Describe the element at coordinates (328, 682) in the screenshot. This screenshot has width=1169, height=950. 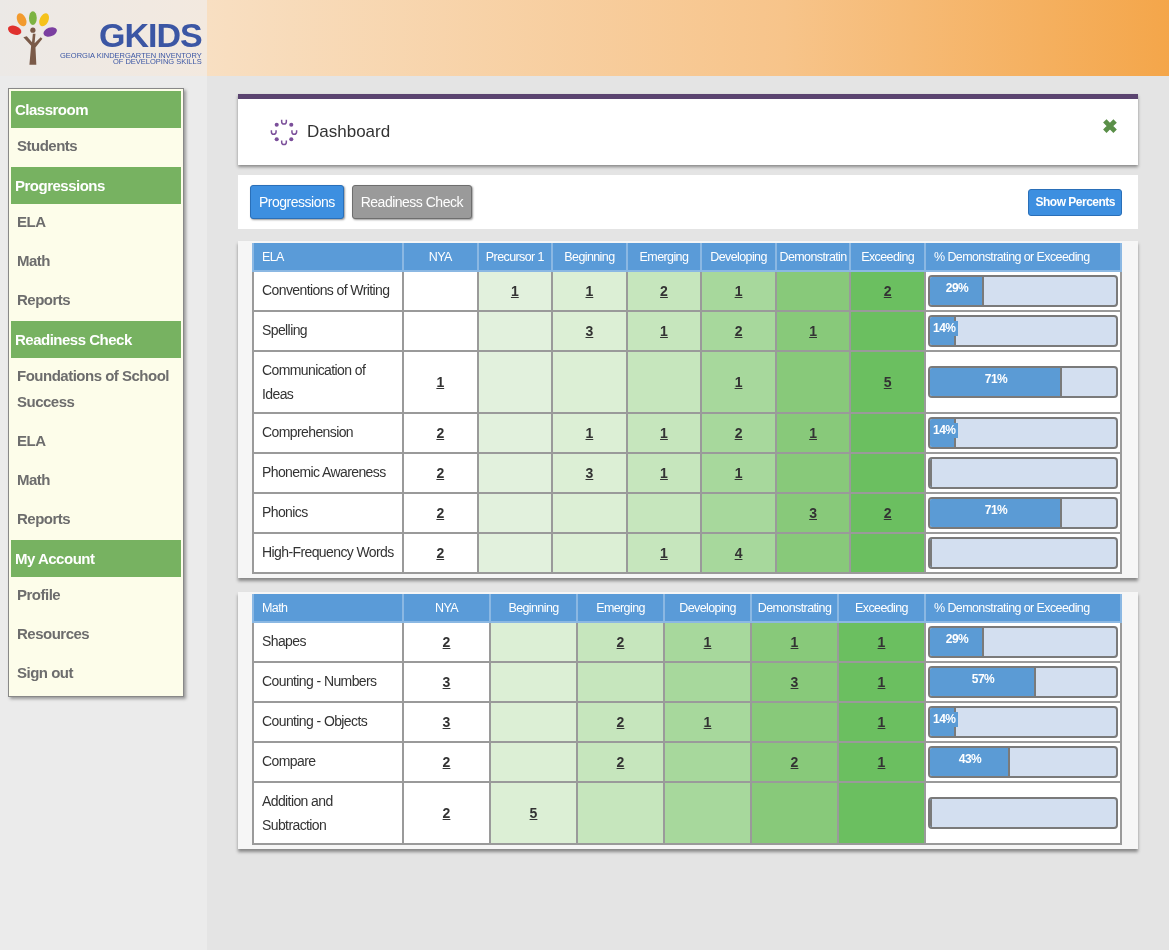
I see `row-label: Counting - Numbers` at that location.